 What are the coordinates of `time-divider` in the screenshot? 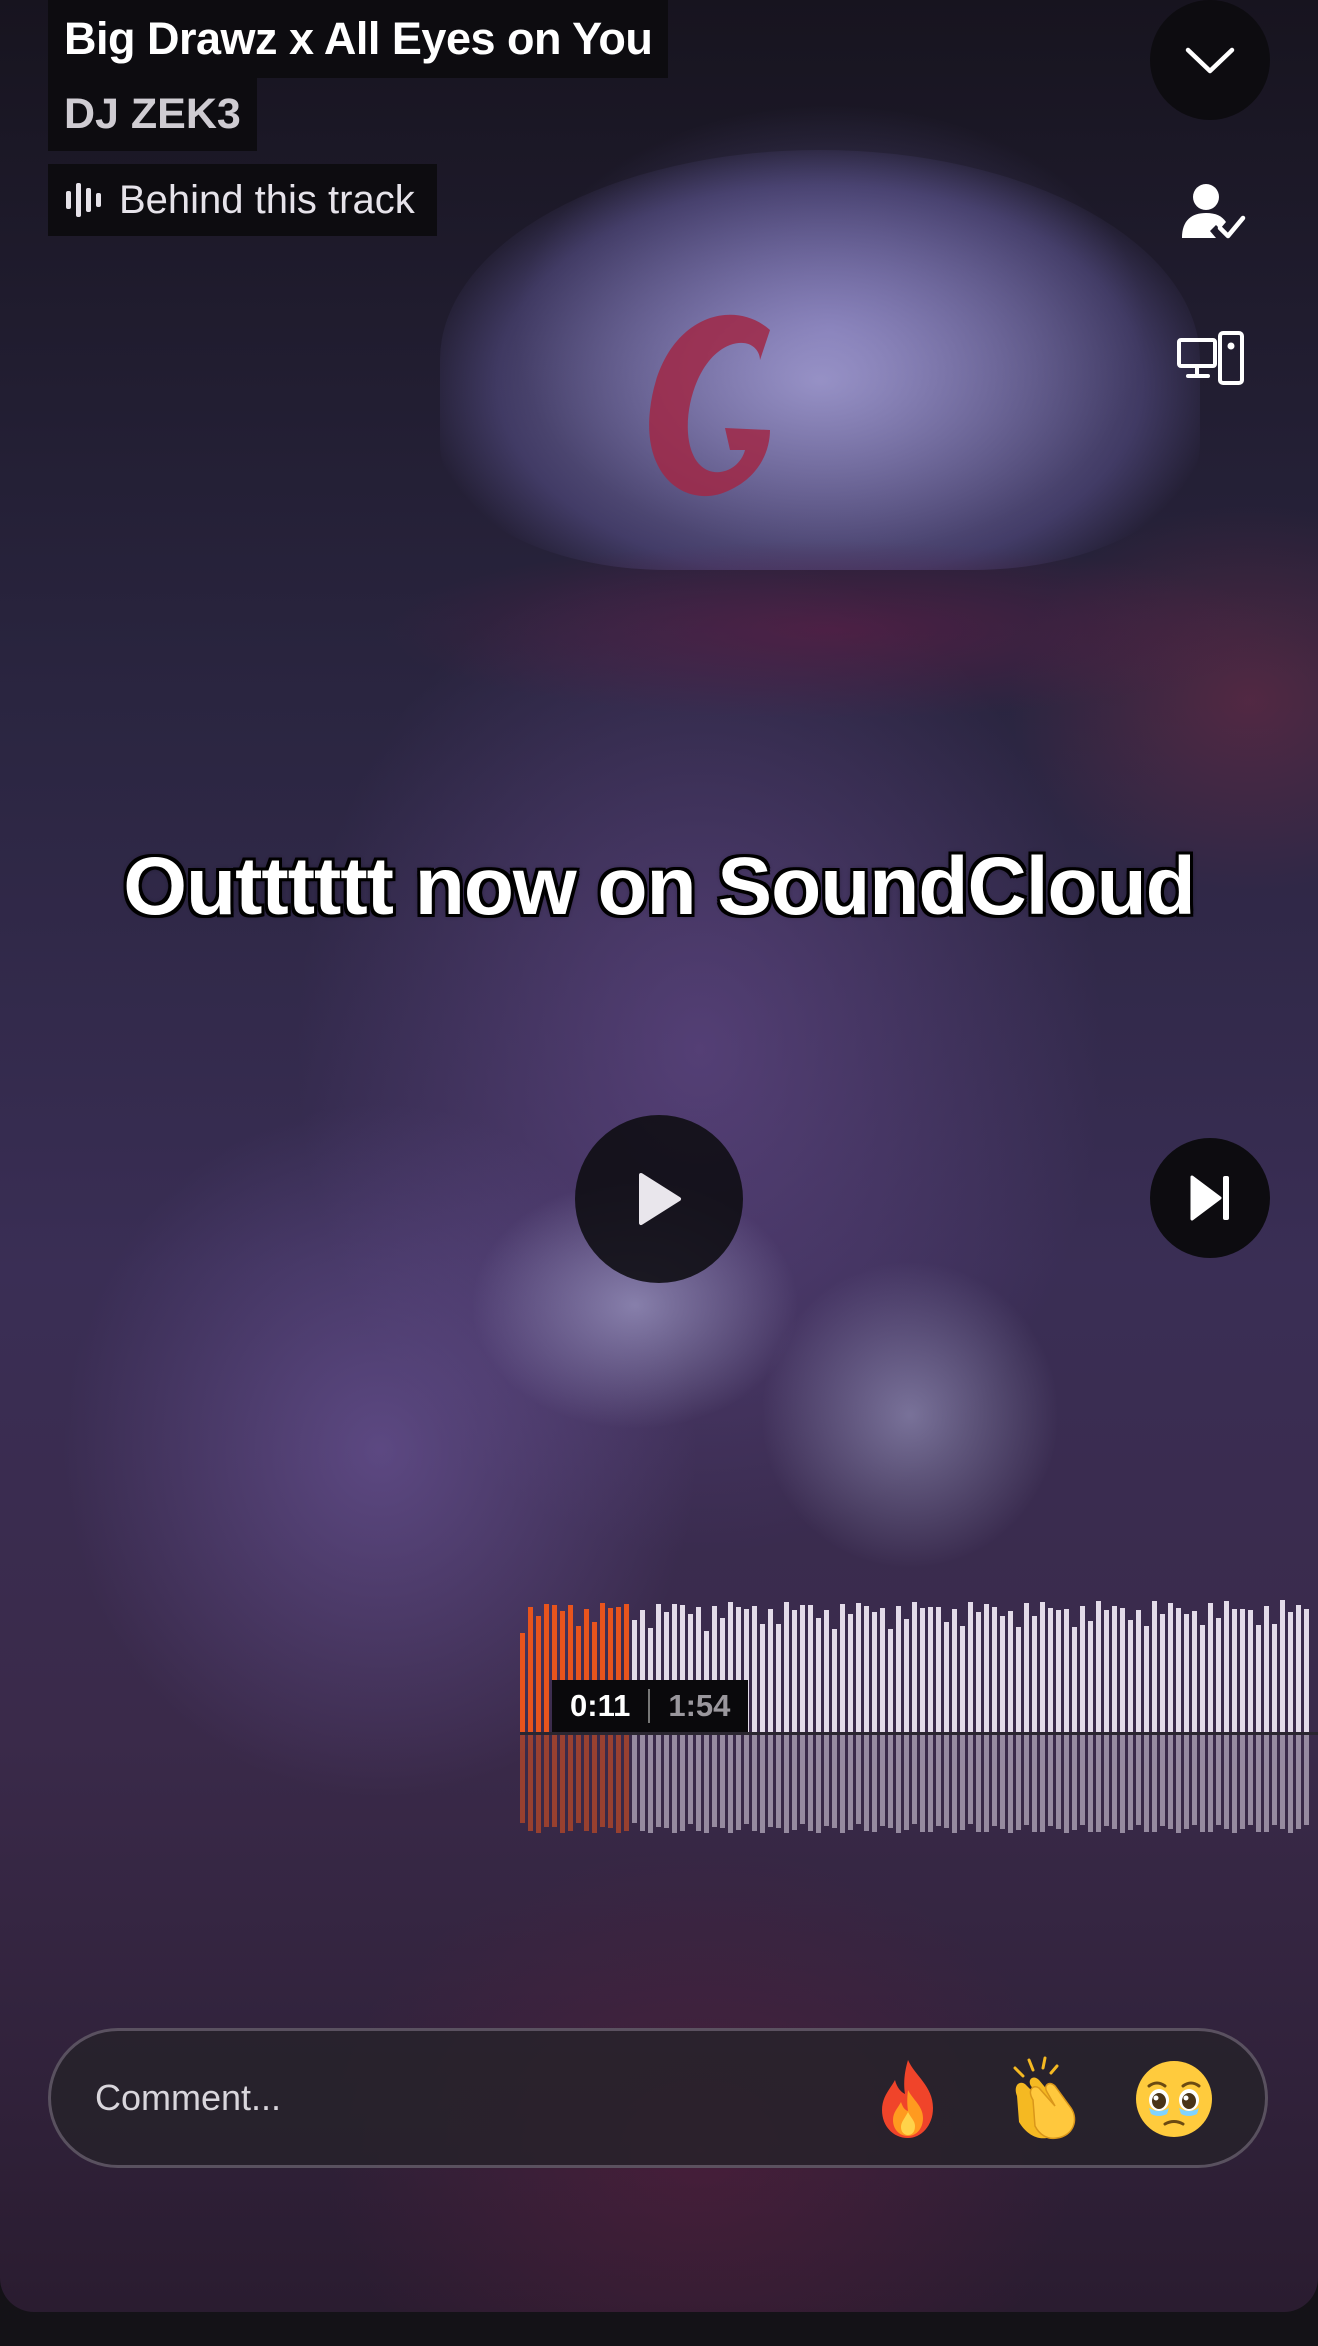 It's located at (649, 1706).